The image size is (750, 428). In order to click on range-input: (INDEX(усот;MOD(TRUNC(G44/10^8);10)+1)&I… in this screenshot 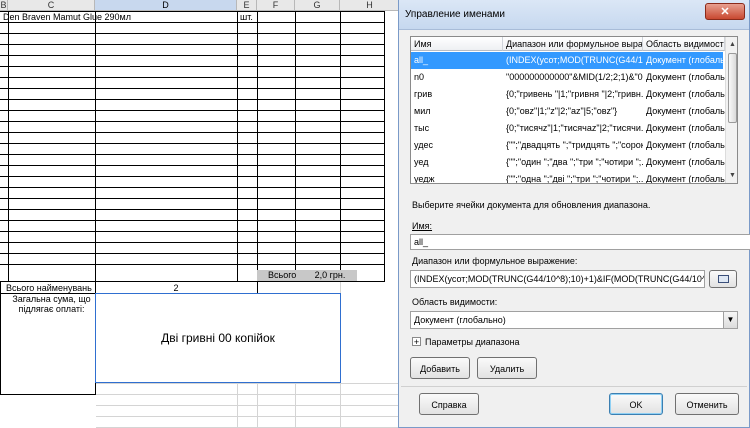, I will do `click(557, 279)`.